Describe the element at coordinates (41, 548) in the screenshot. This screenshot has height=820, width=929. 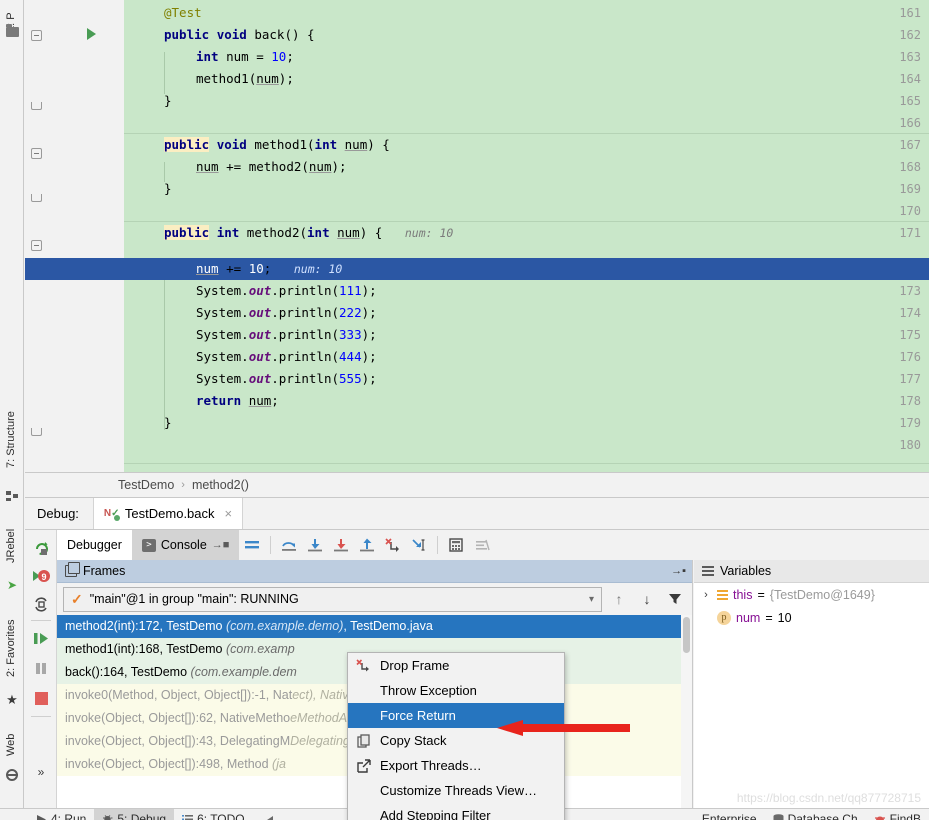
I see `rerun-button` at that location.